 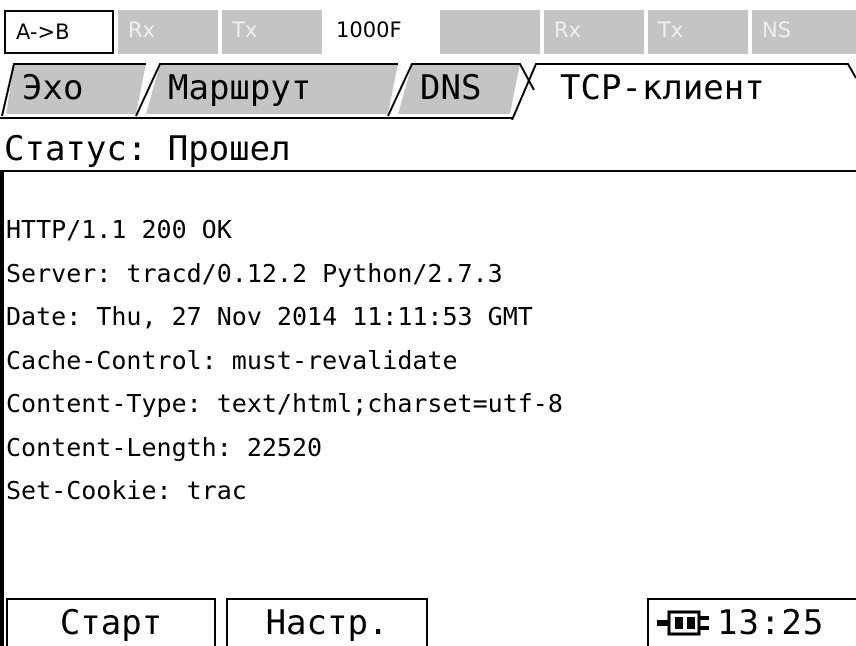 I want to click on tab-echo: Эхо, so click(x=52, y=88).